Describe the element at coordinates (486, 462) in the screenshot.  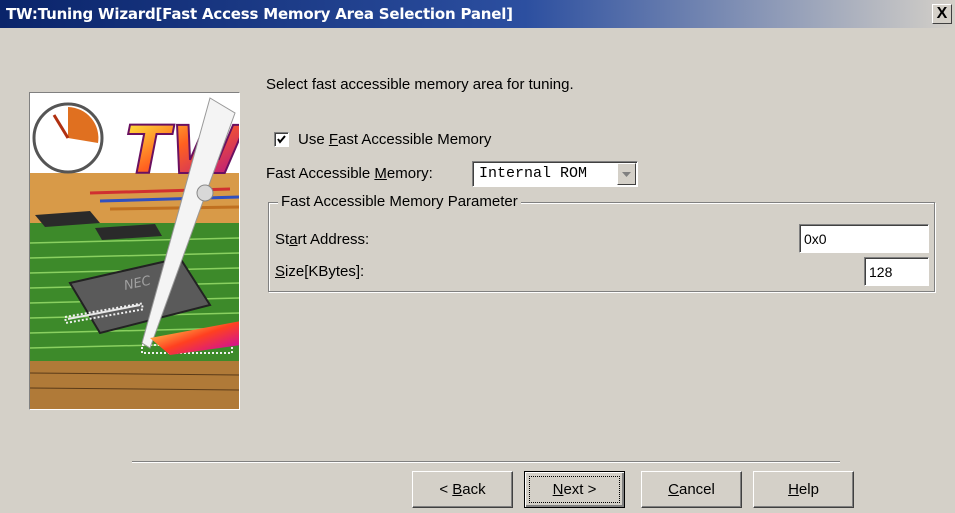
I see `button-separator` at that location.